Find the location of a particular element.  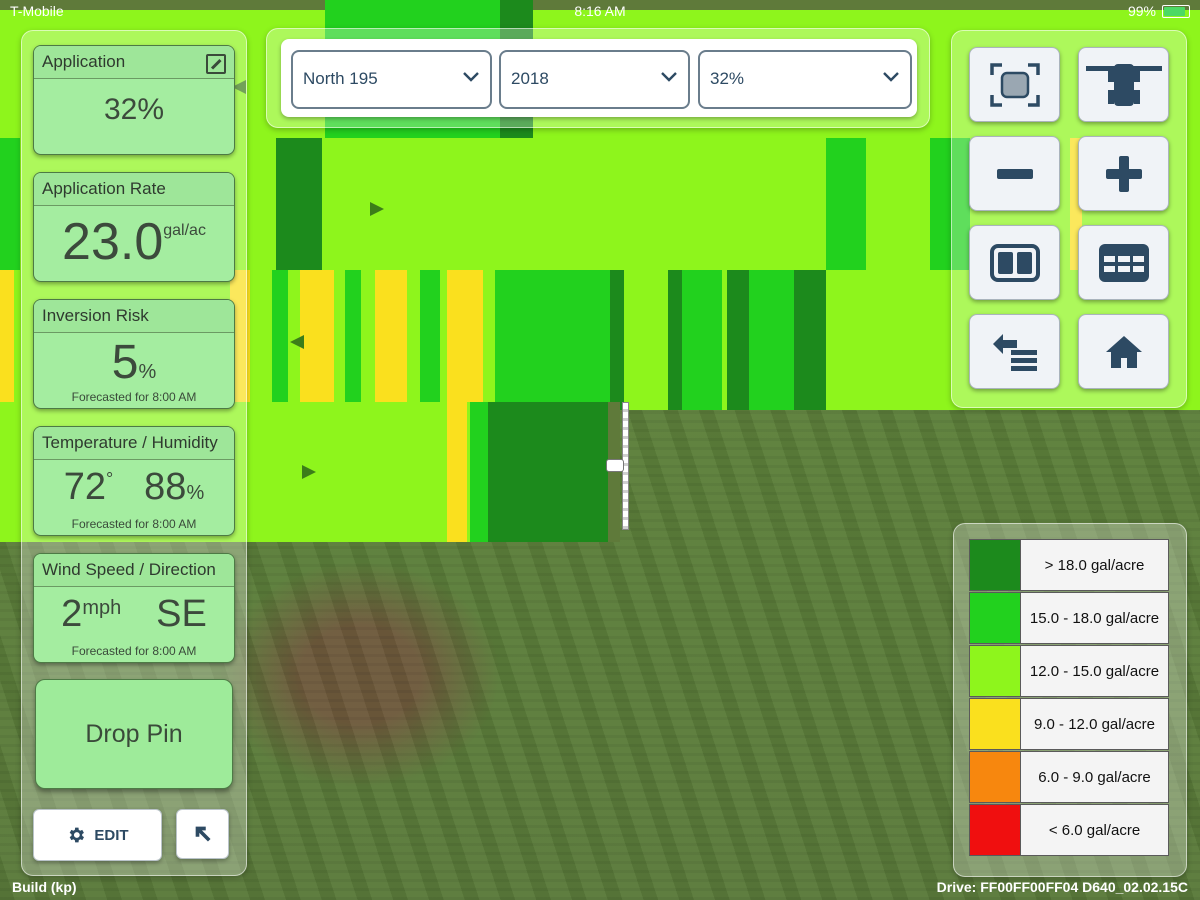

drop-pin-button: Drop Pin is located at coordinates (134, 734).